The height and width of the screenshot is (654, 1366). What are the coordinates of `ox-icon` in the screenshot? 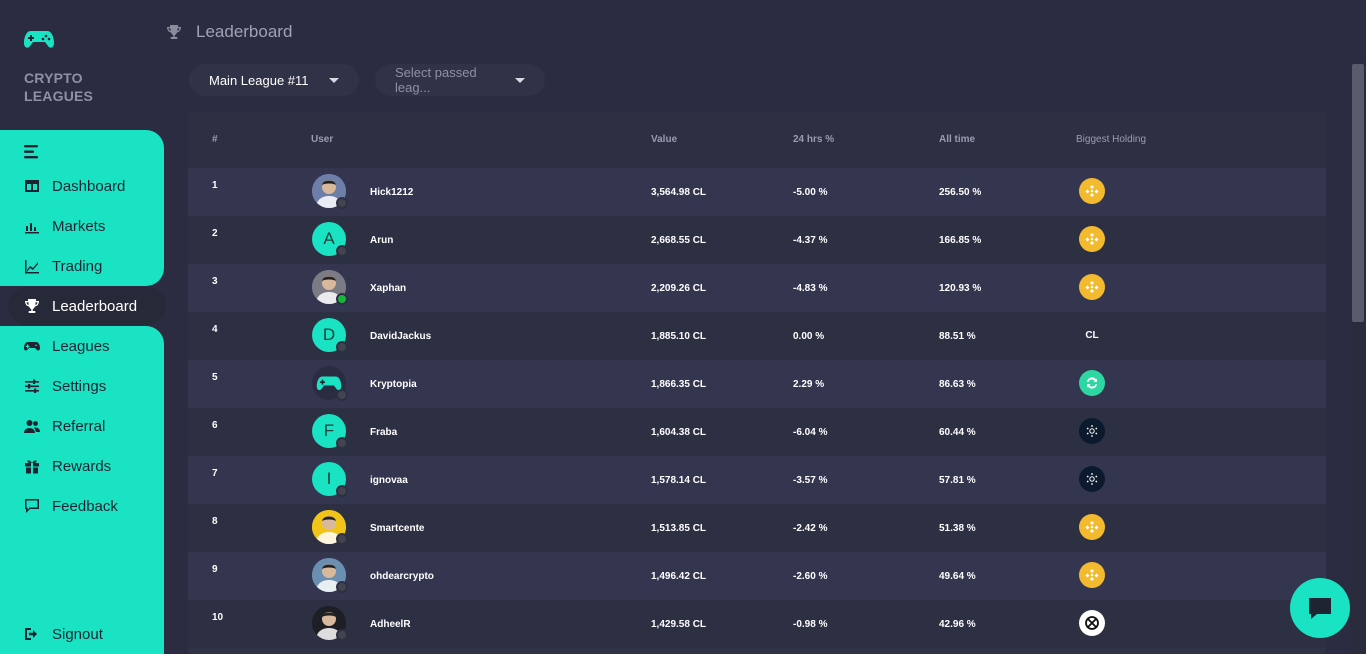 It's located at (1092, 623).